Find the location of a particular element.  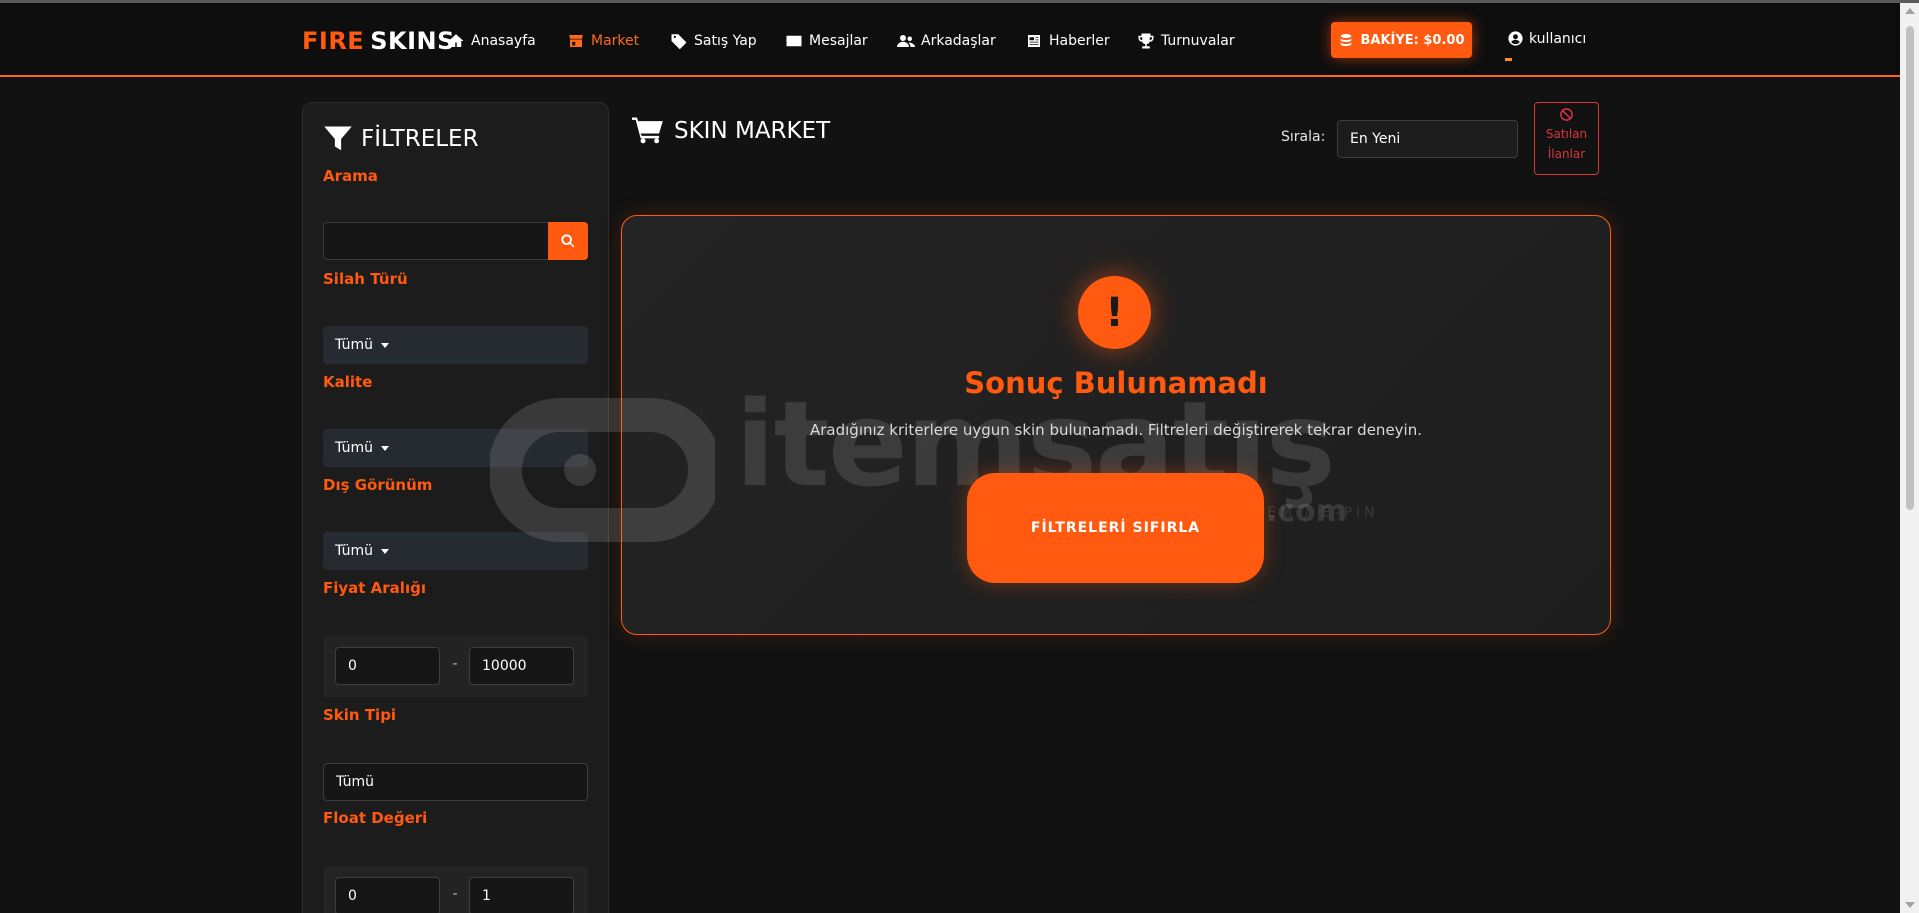

user-menu: kullanıcı is located at coordinates (1546, 38).